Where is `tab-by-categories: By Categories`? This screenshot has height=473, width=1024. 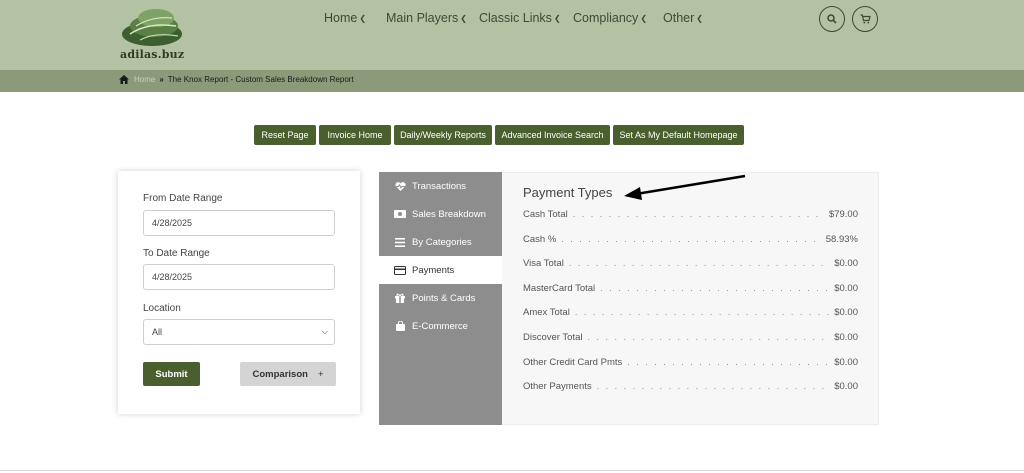 tab-by-categories: By Categories is located at coordinates (440, 242).